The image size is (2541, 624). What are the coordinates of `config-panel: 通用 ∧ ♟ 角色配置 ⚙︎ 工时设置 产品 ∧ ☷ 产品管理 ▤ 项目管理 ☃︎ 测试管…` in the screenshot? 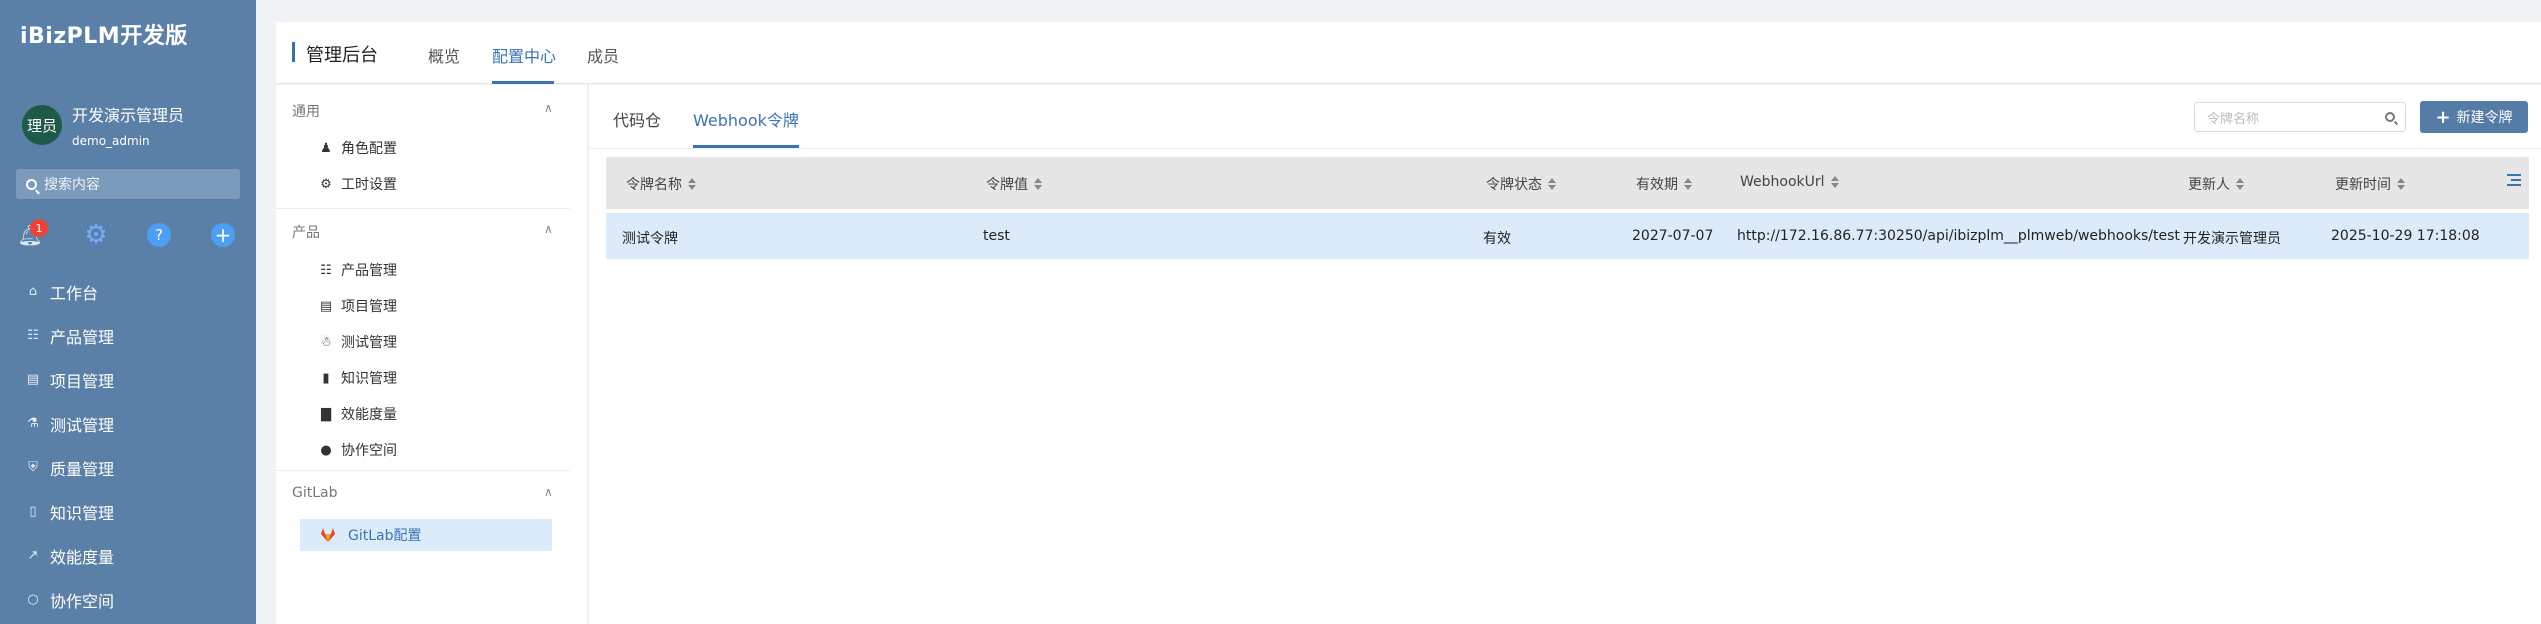 It's located at (432, 354).